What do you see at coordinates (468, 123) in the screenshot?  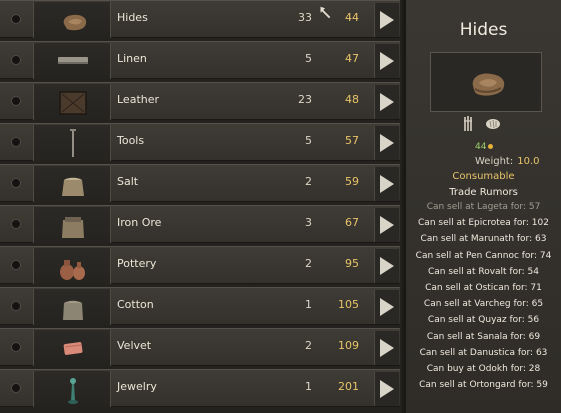 I see `tools-trade-icon` at bounding box center [468, 123].